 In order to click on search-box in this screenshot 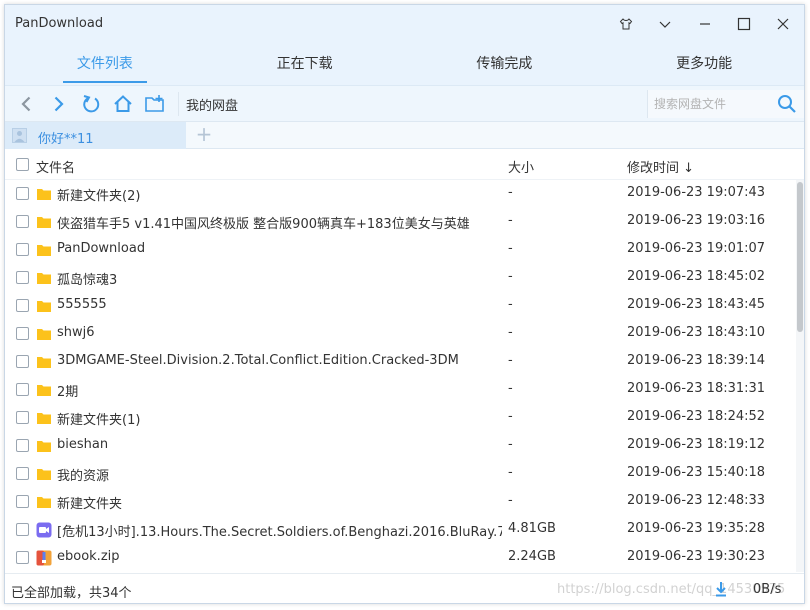, I will do `click(725, 104)`.